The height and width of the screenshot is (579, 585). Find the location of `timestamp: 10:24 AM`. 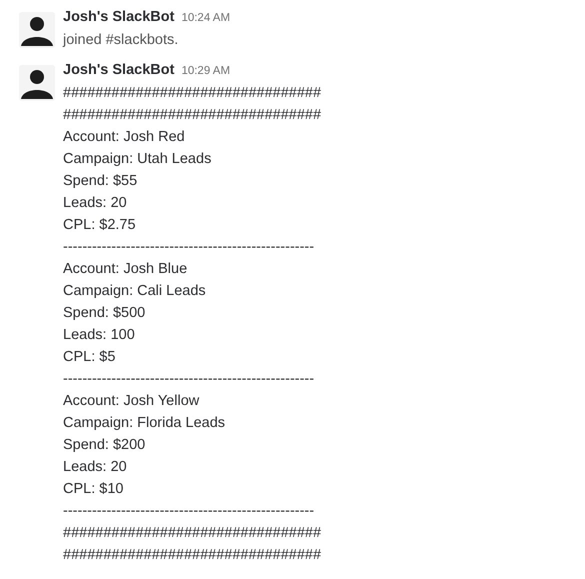

timestamp: 10:24 AM is located at coordinates (205, 18).